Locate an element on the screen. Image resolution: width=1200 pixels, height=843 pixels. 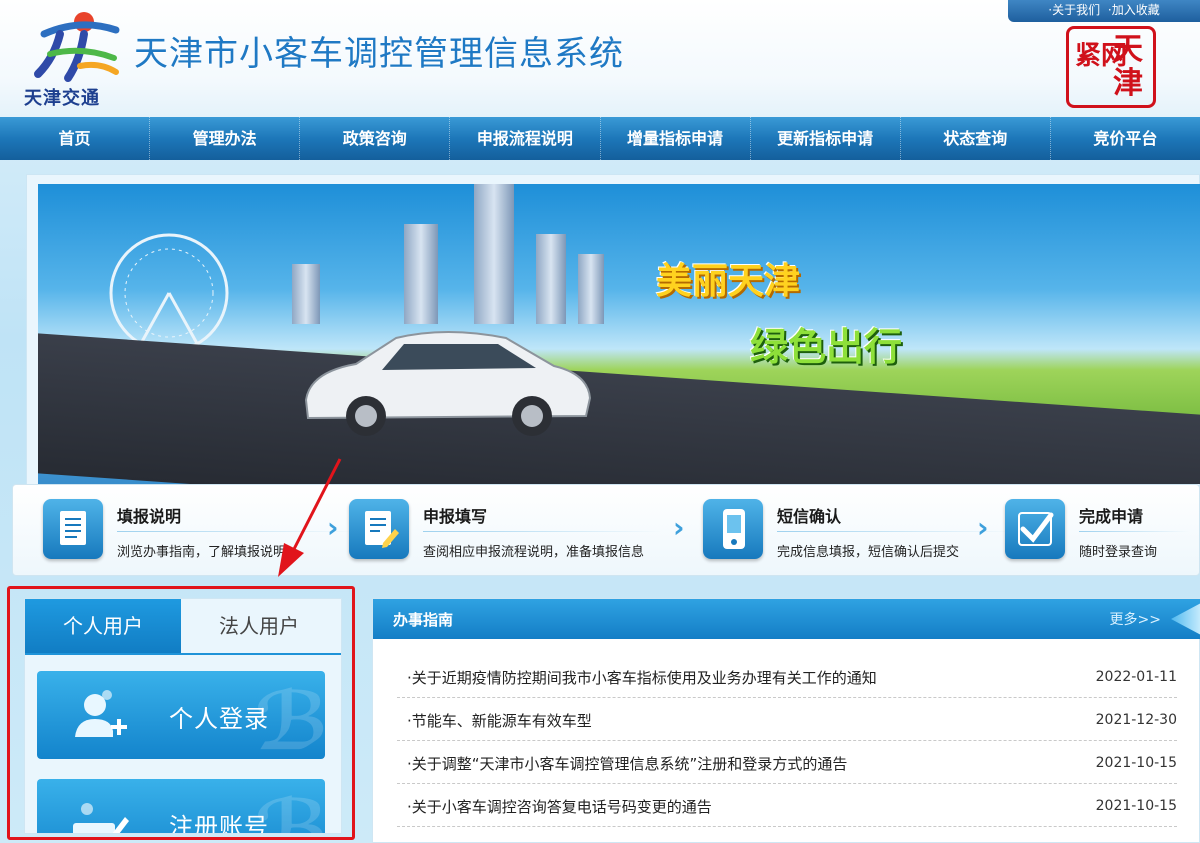
top-links: ·关于我们 ·加入收藏 is located at coordinates (1104, 11).